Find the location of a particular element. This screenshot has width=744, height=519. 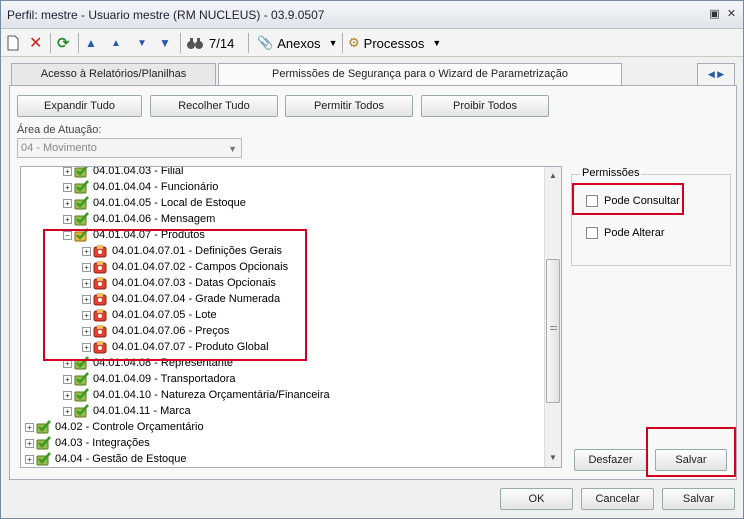

allow-all-button: Permitir Todos is located at coordinates (349, 106).